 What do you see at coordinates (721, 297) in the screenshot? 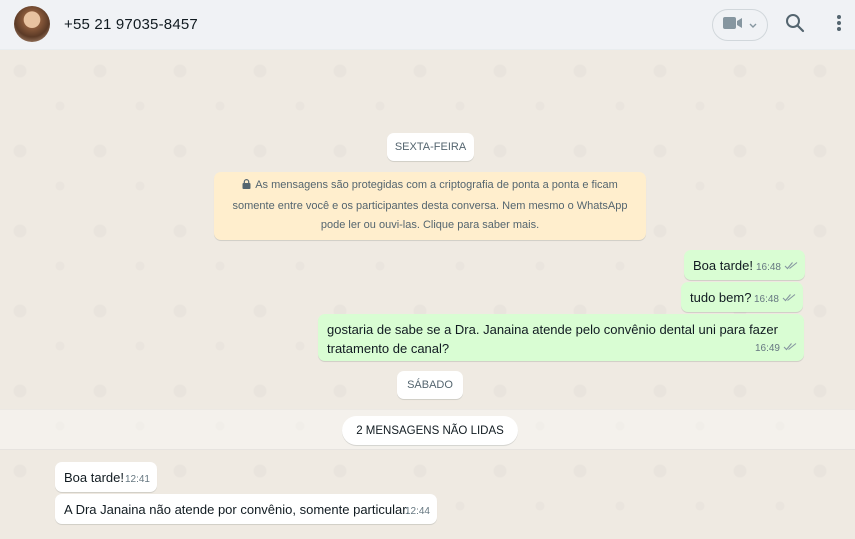
I see `message-text: tudo bem?` at bounding box center [721, 297].